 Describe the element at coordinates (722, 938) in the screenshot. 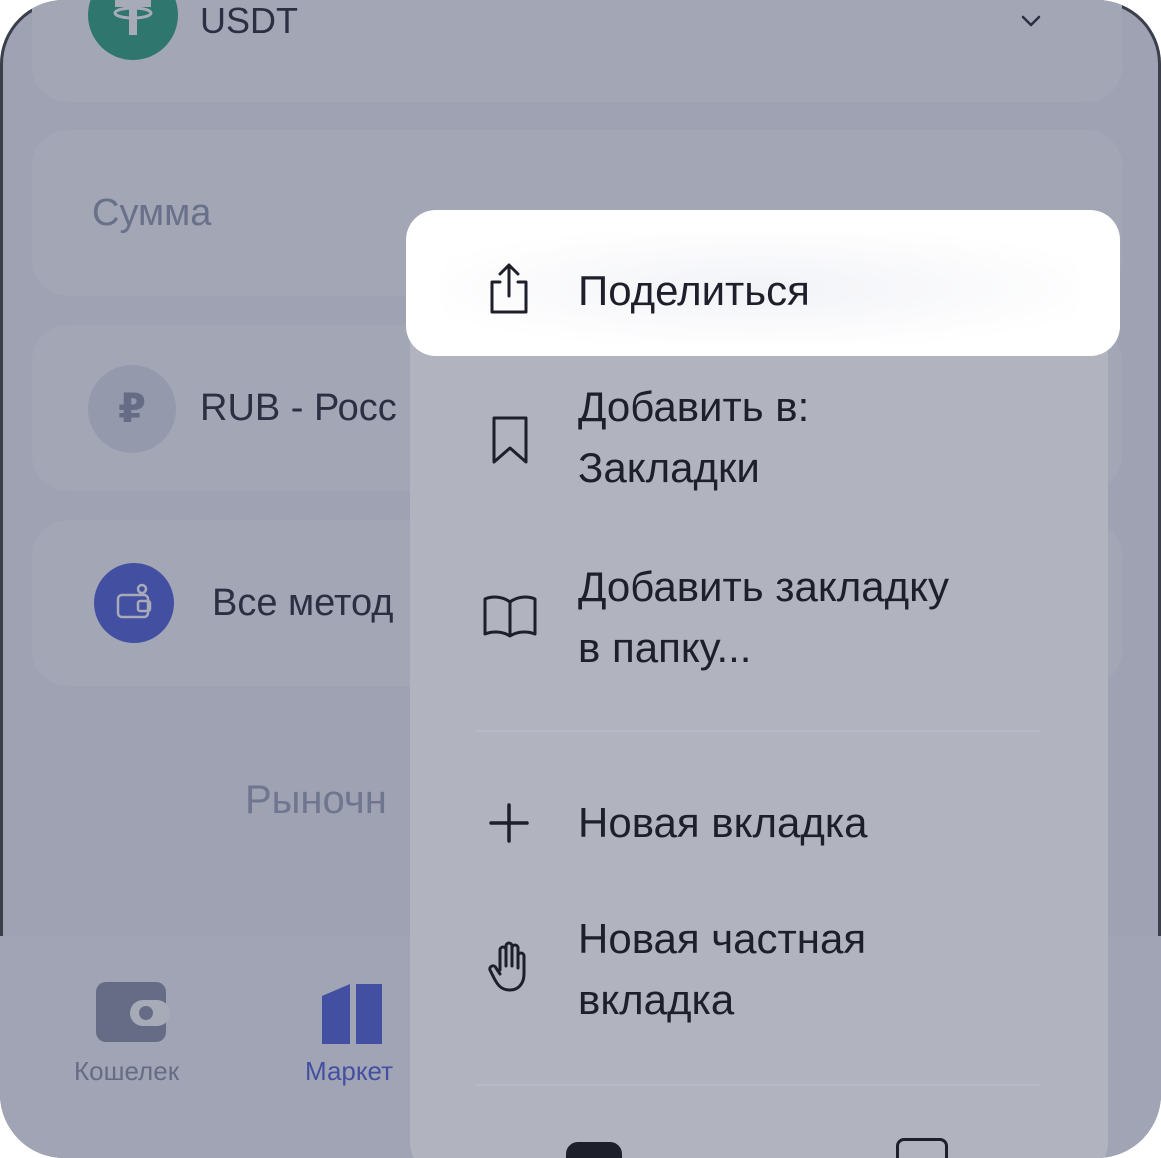

I see `menu-label-private-line1: Новая частная` at that location.